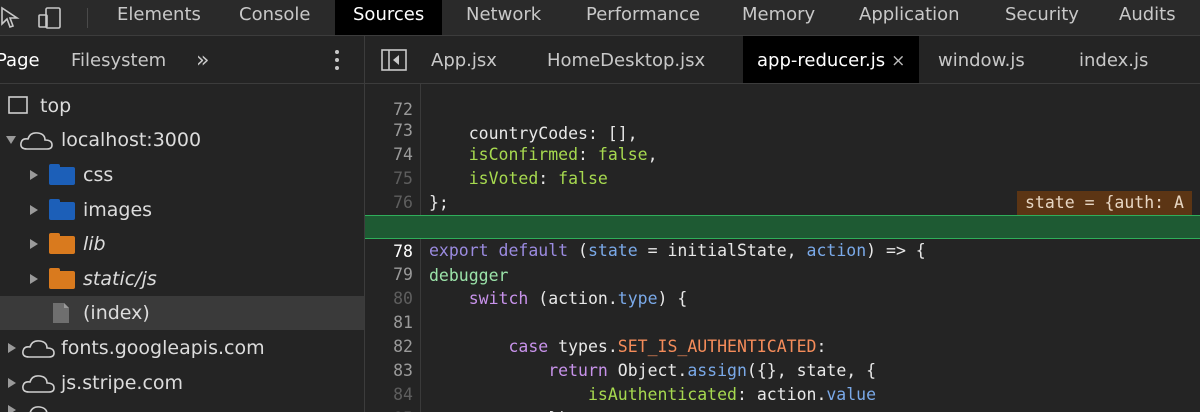 Image resolution: width=1200 pixels, height=412 pixels. Describe the element at coordinates (1147, 17) in the screenshot. I see `tab-audits: Audits` at that location.